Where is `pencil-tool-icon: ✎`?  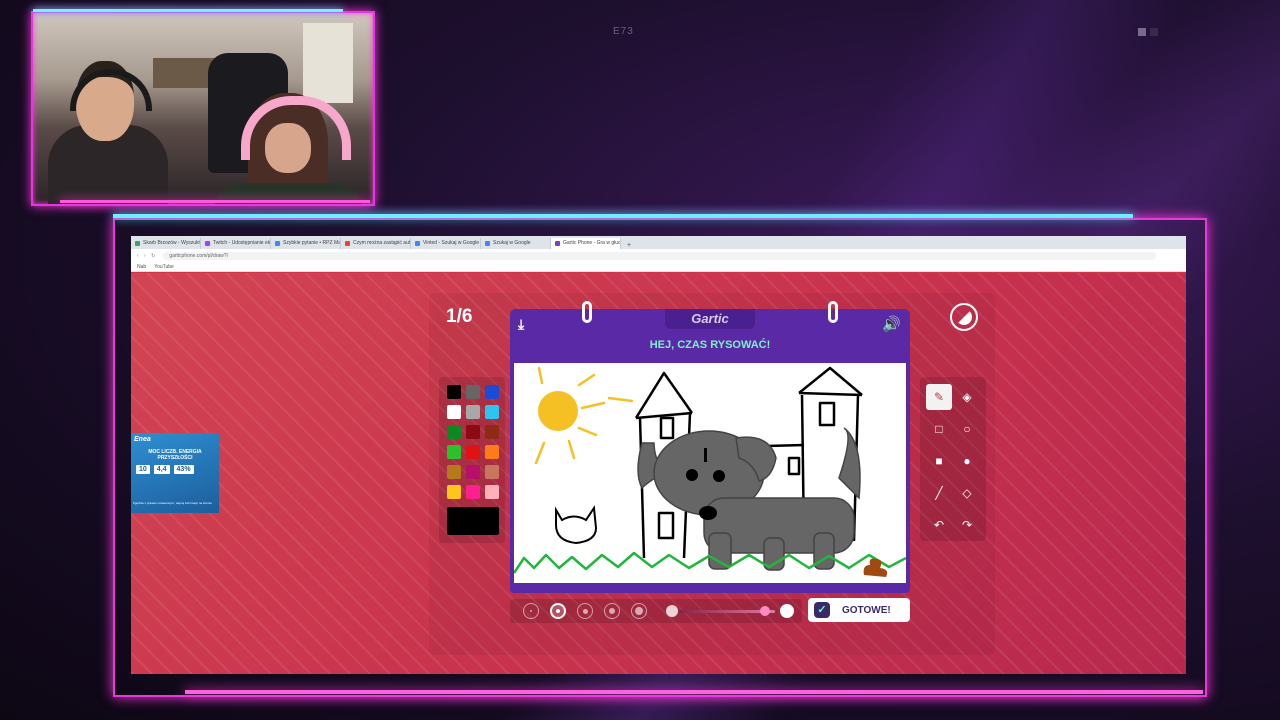 pencil-tool-icon: ✎ is located at coordinates (939, 397).